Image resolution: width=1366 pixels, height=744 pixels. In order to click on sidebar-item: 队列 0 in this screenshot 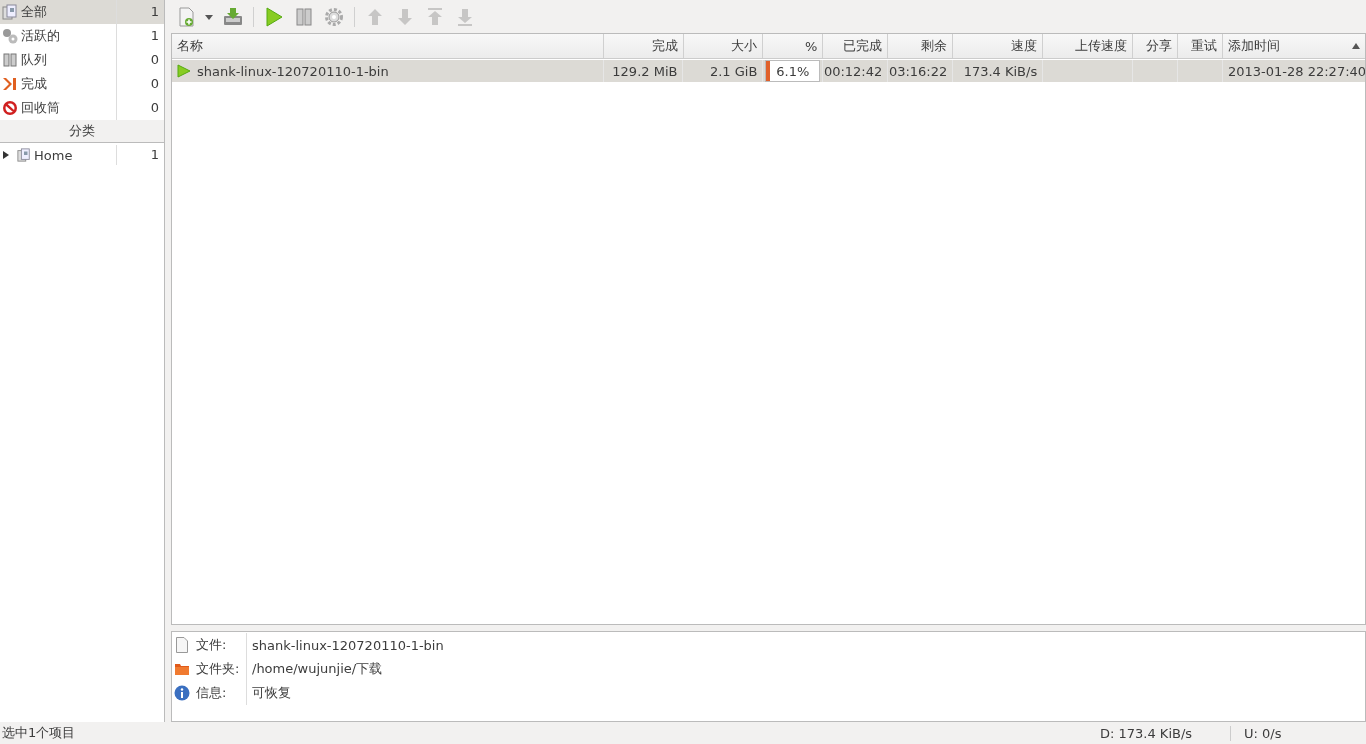, I will do `click(82, 60)`.